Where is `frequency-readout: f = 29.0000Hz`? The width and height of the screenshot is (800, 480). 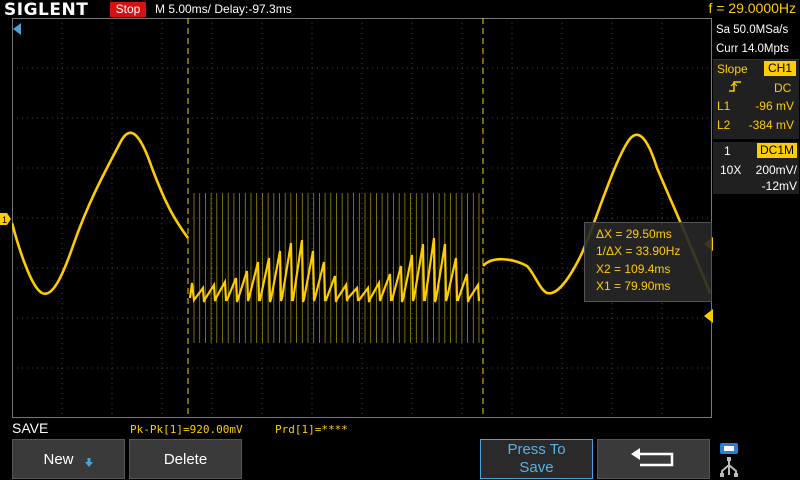 frequency-readout: f = 29.0000Hz is located at coordinates (752, 8).